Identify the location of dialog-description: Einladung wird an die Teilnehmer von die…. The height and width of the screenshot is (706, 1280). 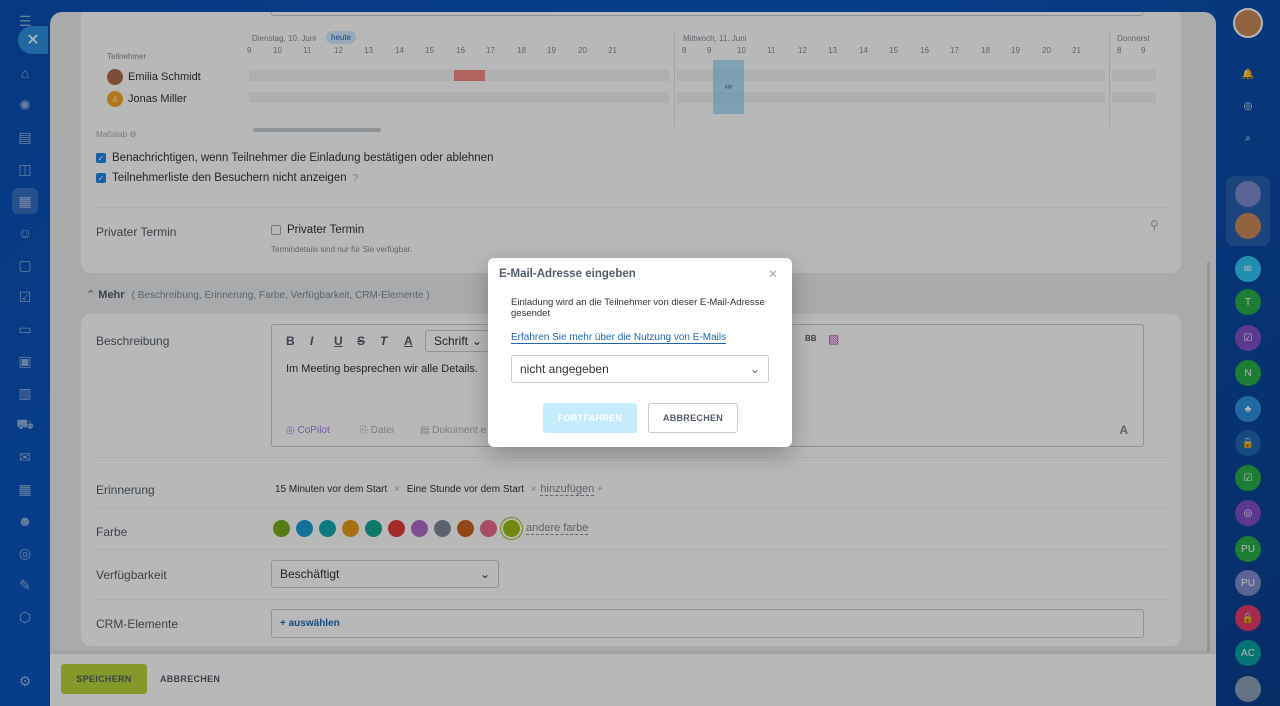
(638, 308).